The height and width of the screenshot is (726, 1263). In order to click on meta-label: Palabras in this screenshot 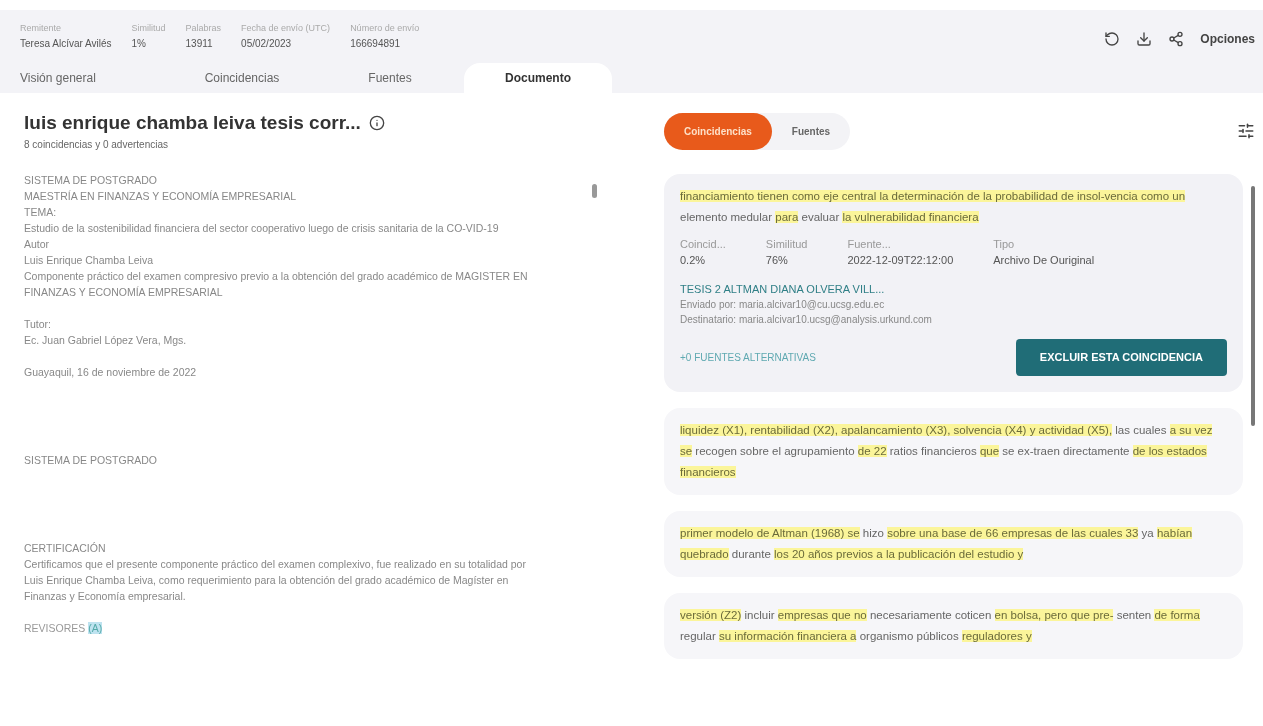, I will do `click(203, 28)`.